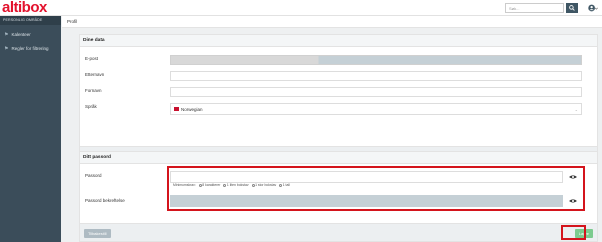  What do you see at coordinates (576, 109) in the screenshot?
I see `chevron-down-icon: ⌄` at bounding box center [576, 109].